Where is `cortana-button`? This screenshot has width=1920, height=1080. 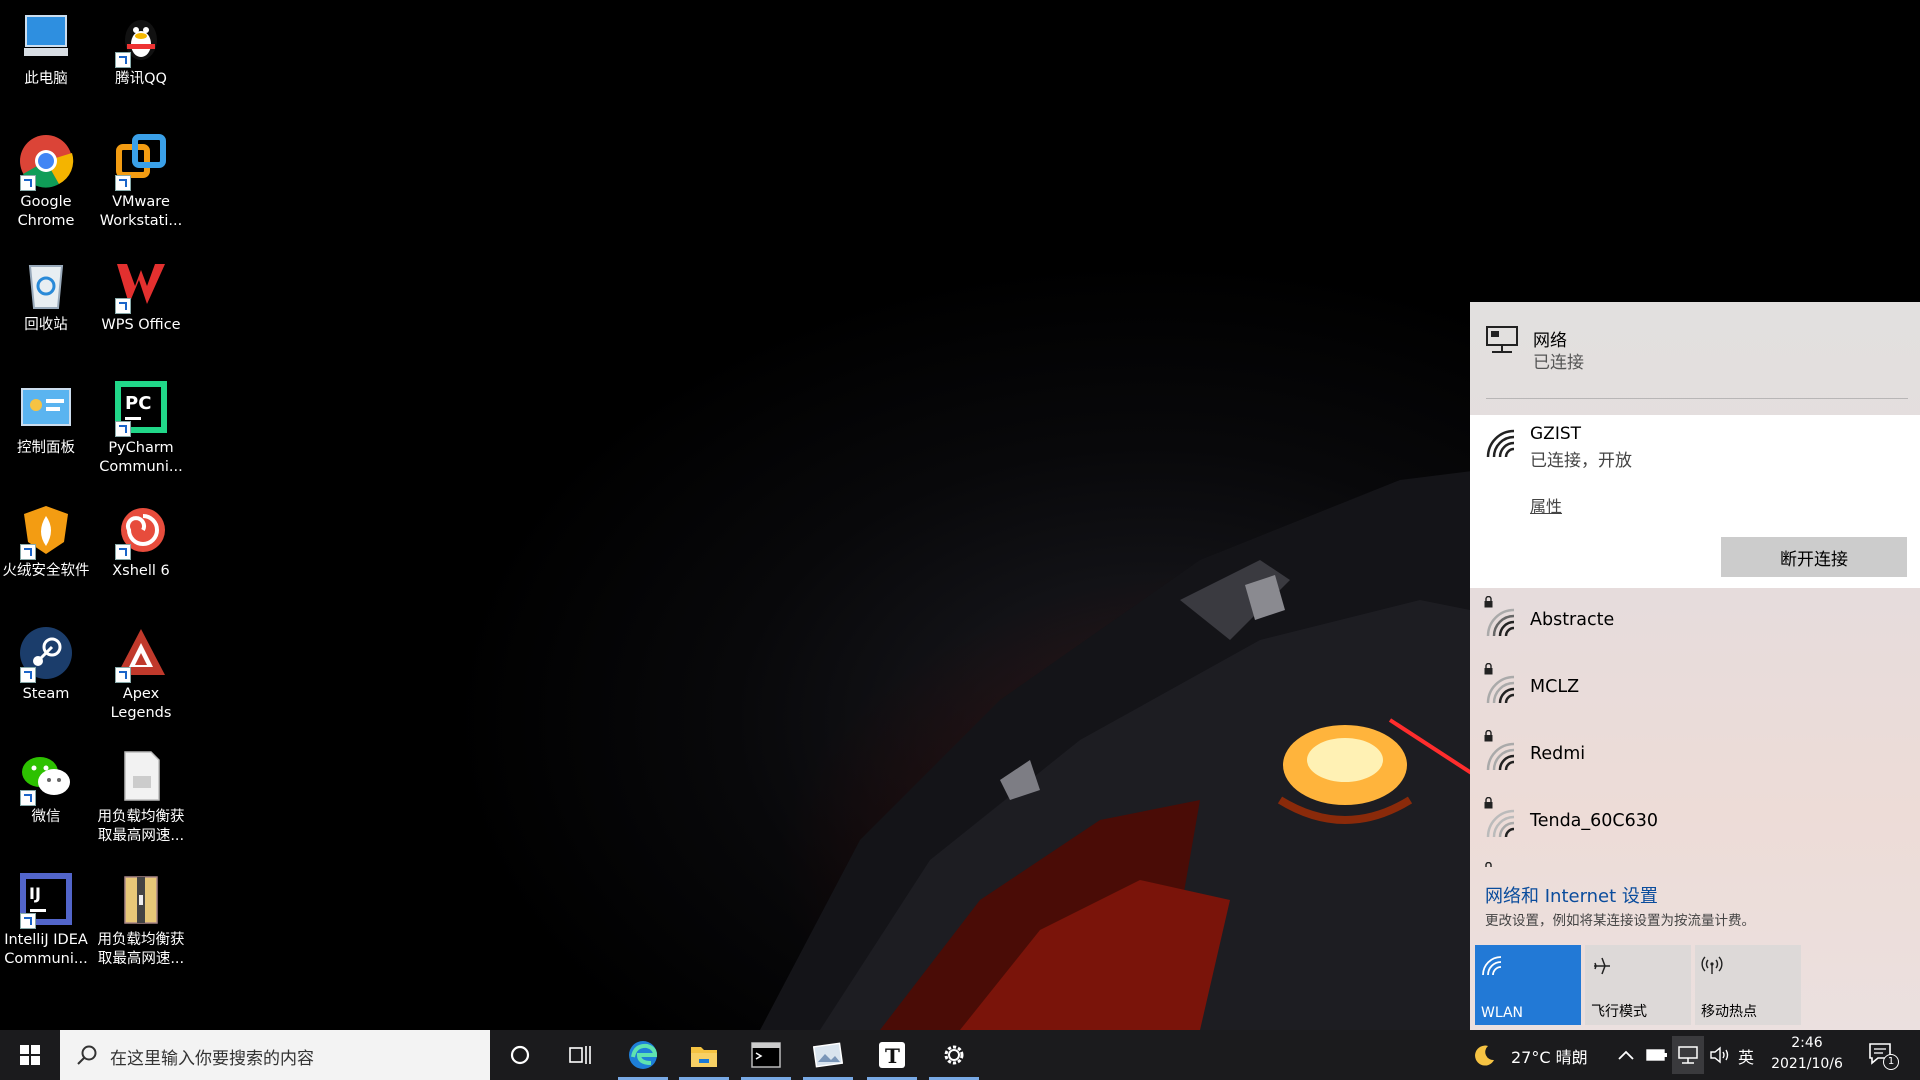 cortana-button is located at coordinates (520, 1055).